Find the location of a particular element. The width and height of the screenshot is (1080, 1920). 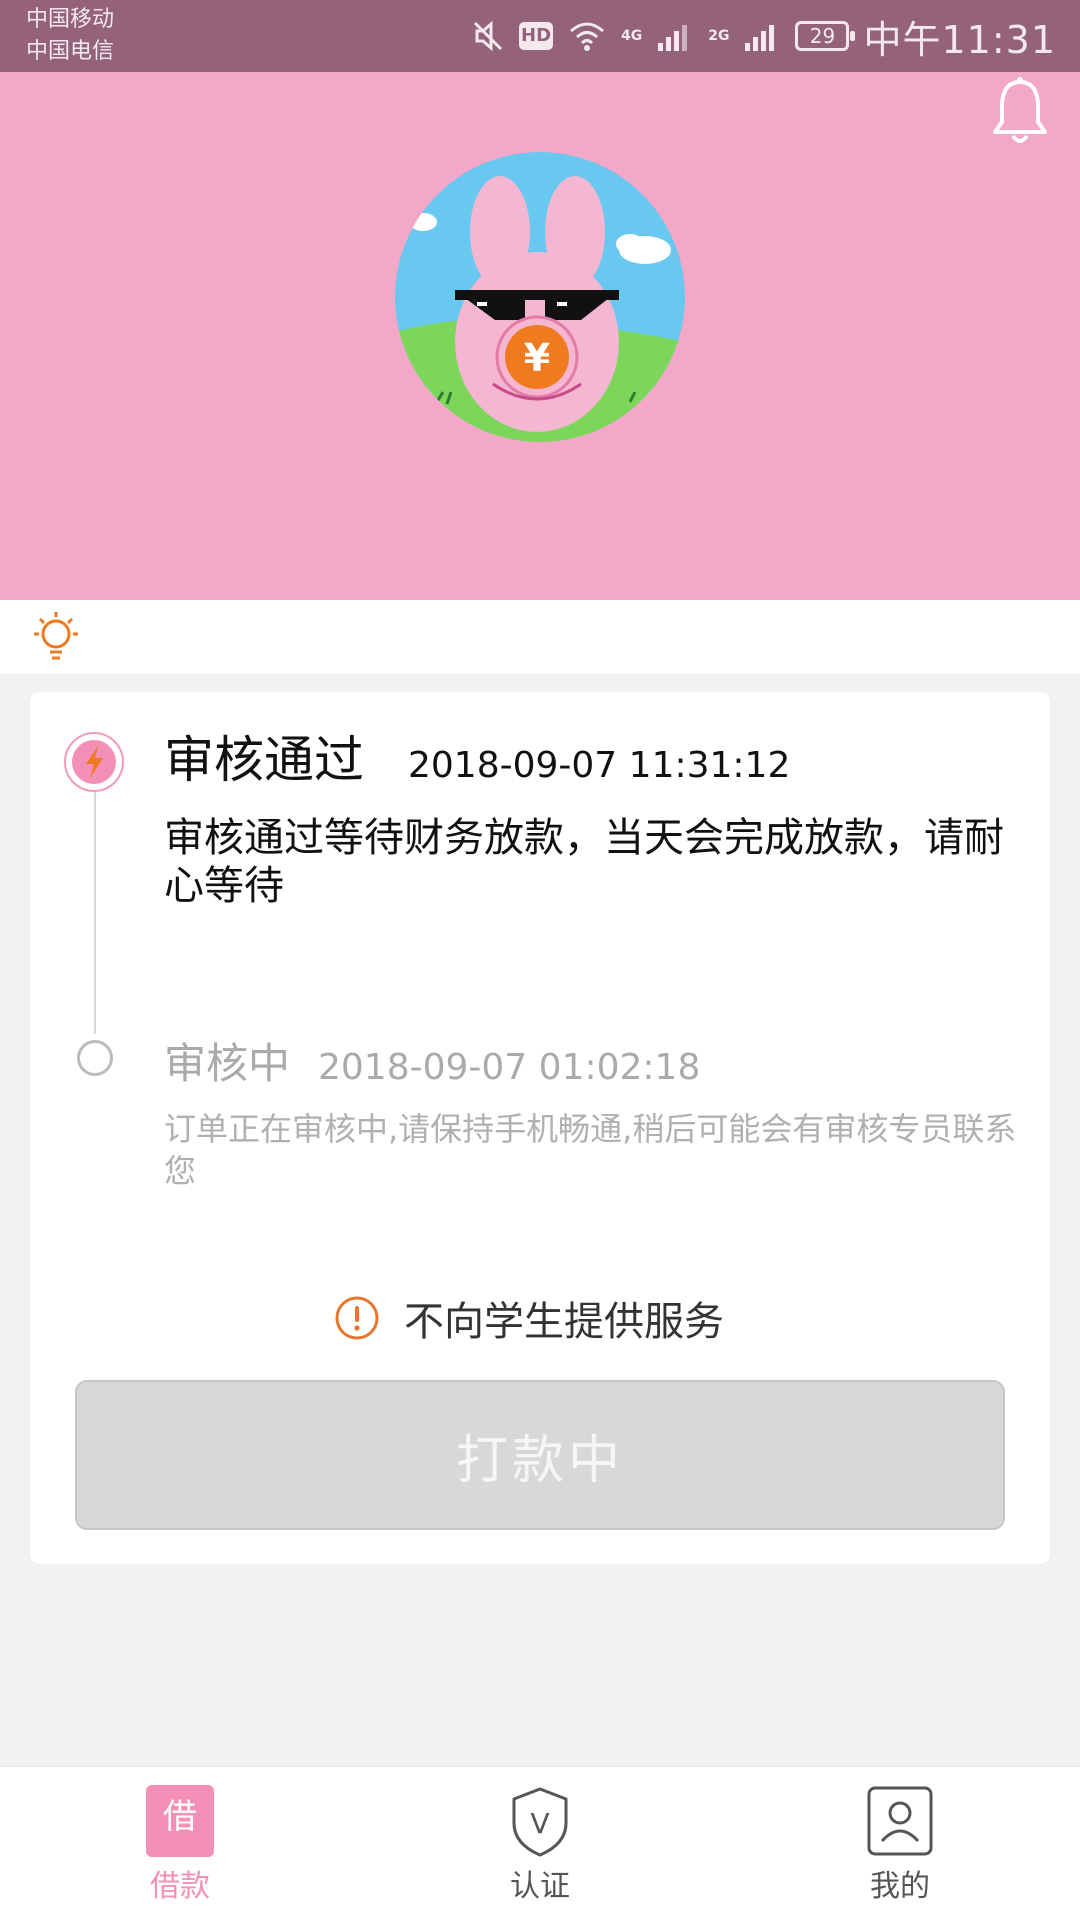

user-icon is located at coordinates (900, 1821).